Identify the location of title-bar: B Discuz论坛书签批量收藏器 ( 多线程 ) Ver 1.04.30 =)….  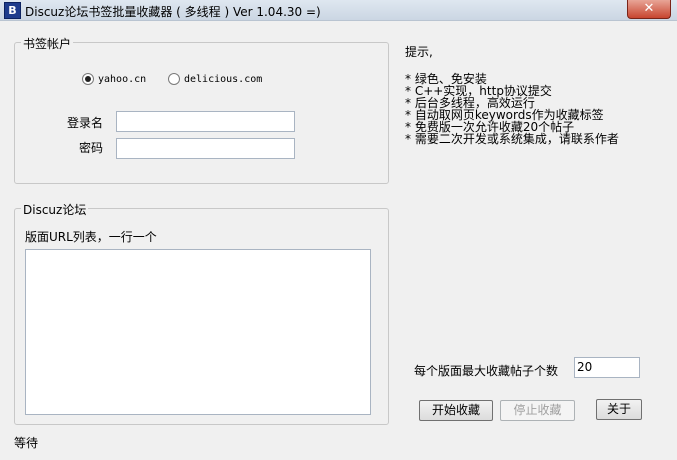
(338, 10).